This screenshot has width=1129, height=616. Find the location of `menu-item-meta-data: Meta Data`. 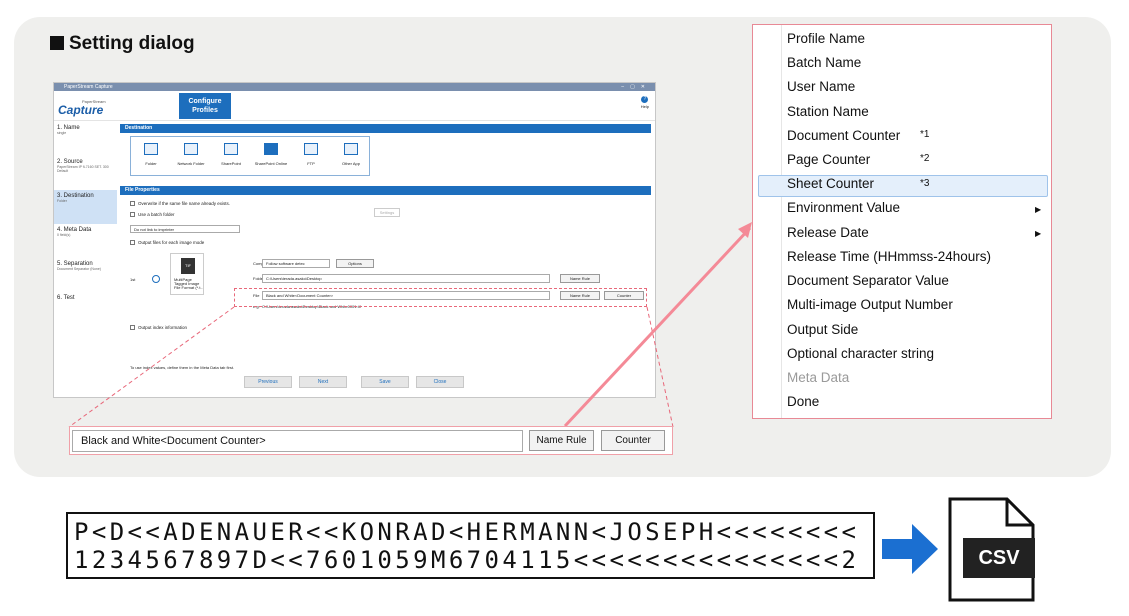

menu-item-meta-data: Meta Data is located at coordinates (818, 377).